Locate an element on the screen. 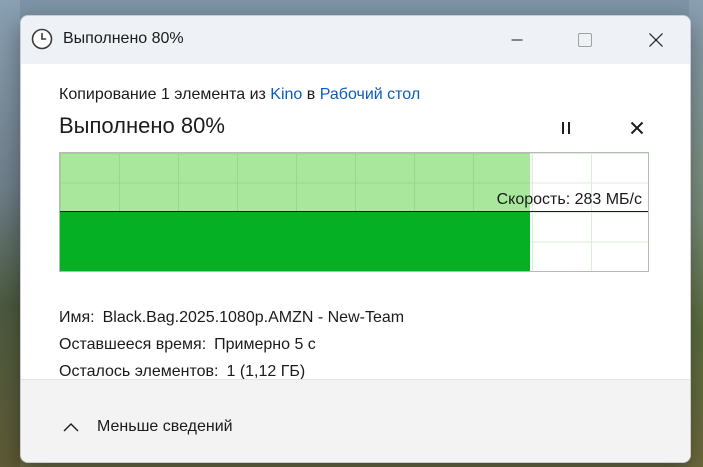 The width and height of the screenshot is (703, 467). pause-icon is located at coordinates (566, 128).